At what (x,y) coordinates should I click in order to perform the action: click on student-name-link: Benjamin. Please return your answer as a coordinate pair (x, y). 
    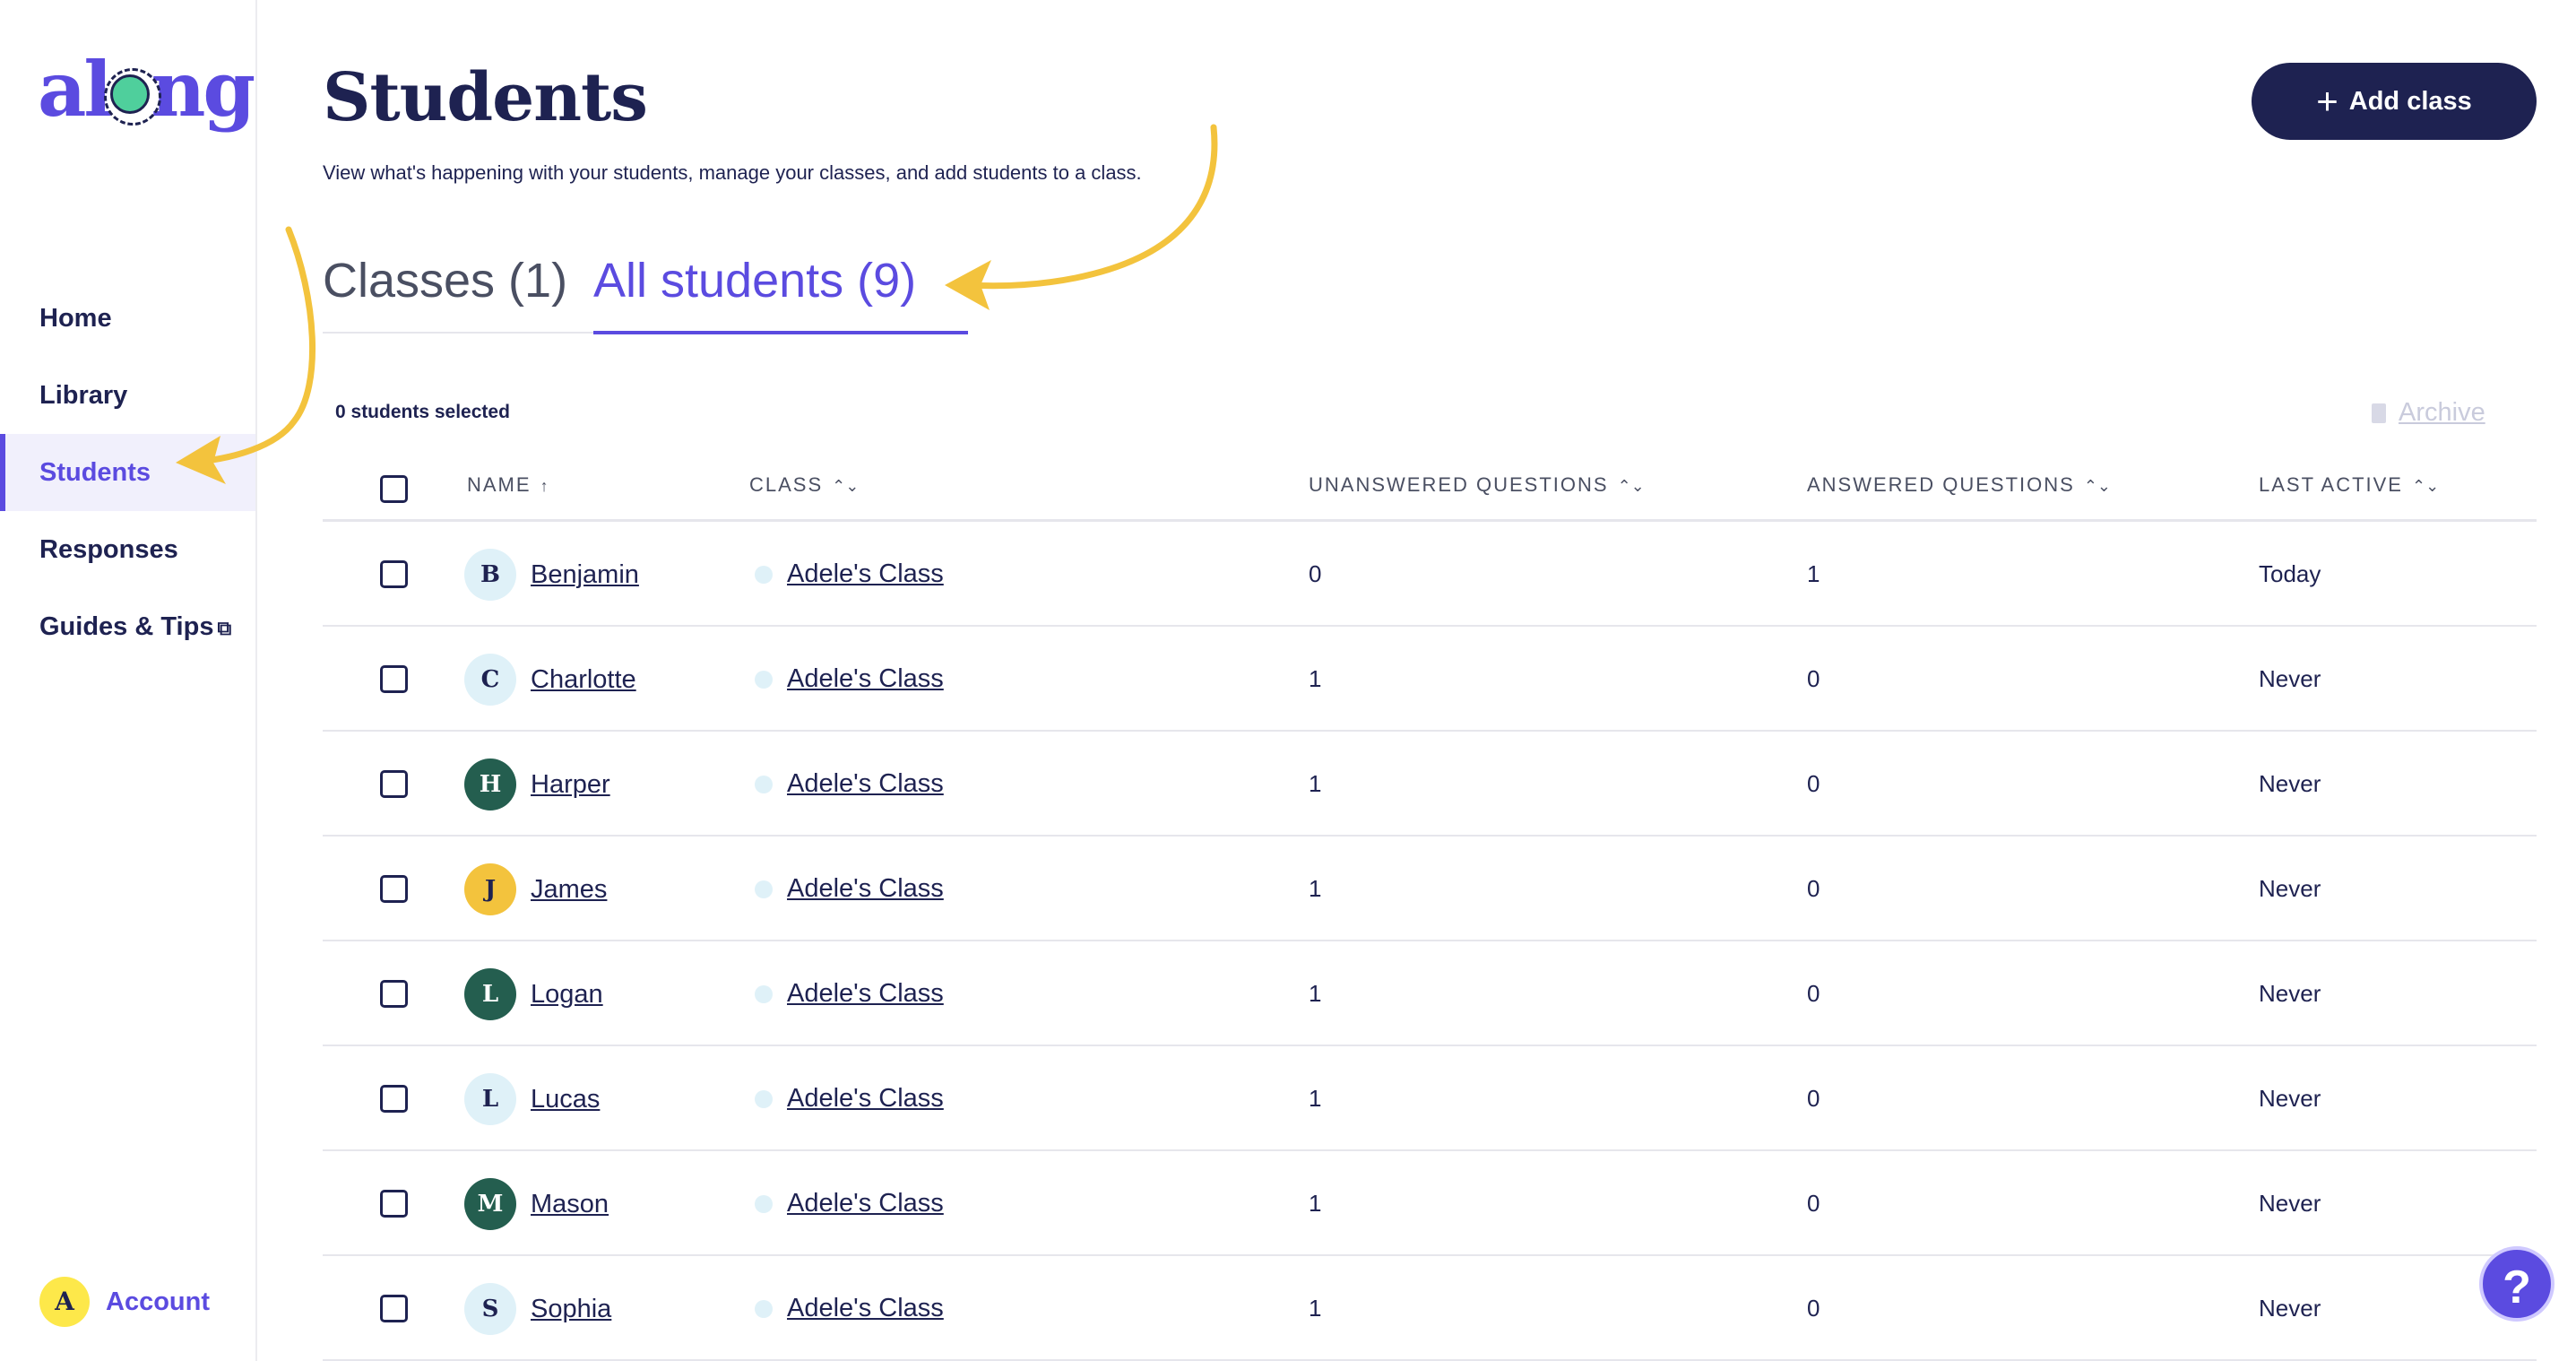
    Looking at the image, I should click on (585, 575).